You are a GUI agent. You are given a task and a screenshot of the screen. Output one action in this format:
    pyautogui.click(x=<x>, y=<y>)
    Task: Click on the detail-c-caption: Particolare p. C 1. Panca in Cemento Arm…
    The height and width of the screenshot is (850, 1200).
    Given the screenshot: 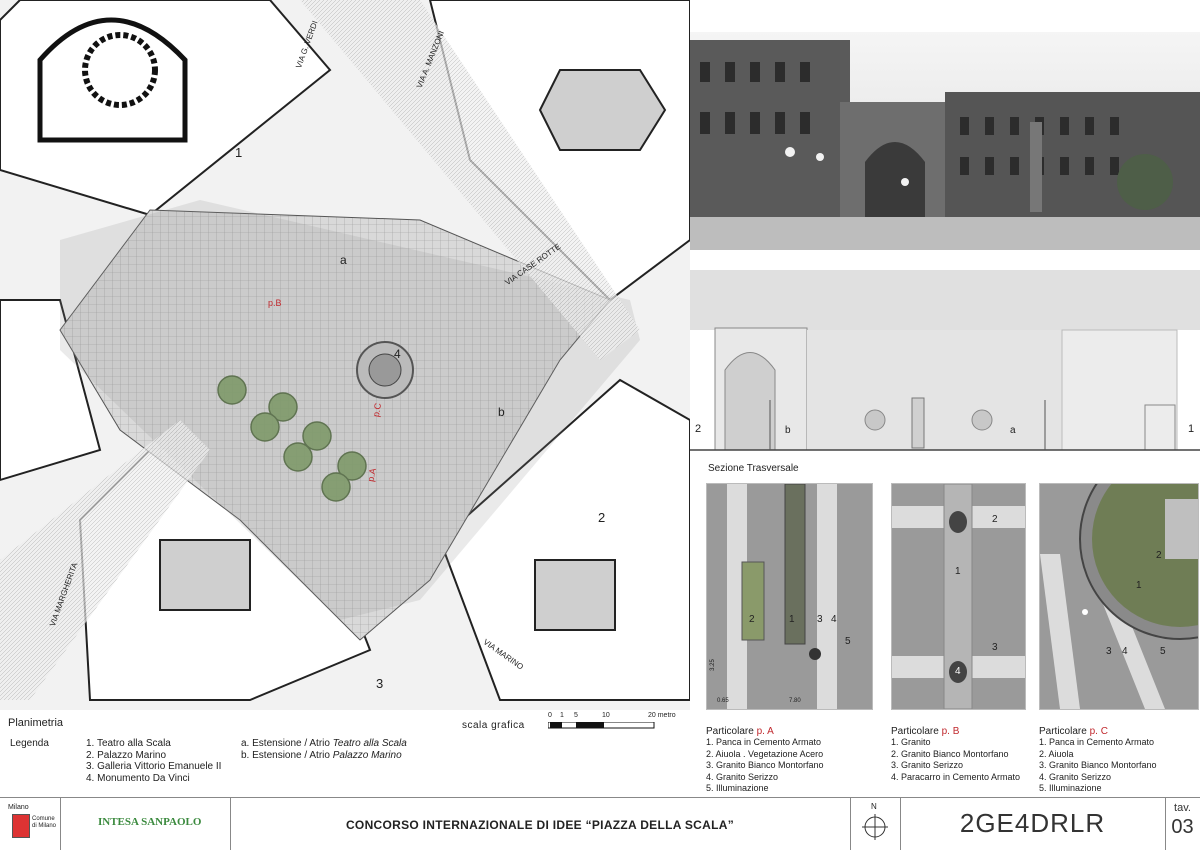 What is the action you would take?
    pyautogui.click(x=1119, y=760)
    